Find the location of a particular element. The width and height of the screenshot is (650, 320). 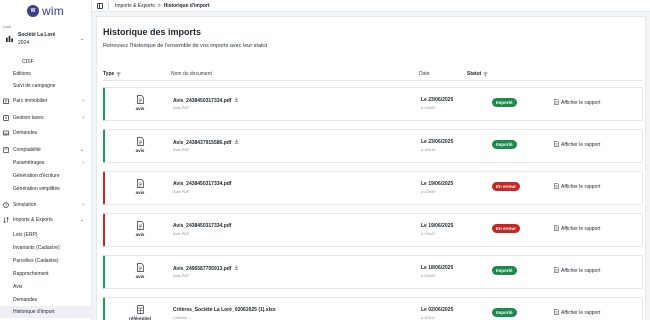

sidebar-item-g-n-ration-d-criture: Génération d'écriture is located at coordinates (46, 176).